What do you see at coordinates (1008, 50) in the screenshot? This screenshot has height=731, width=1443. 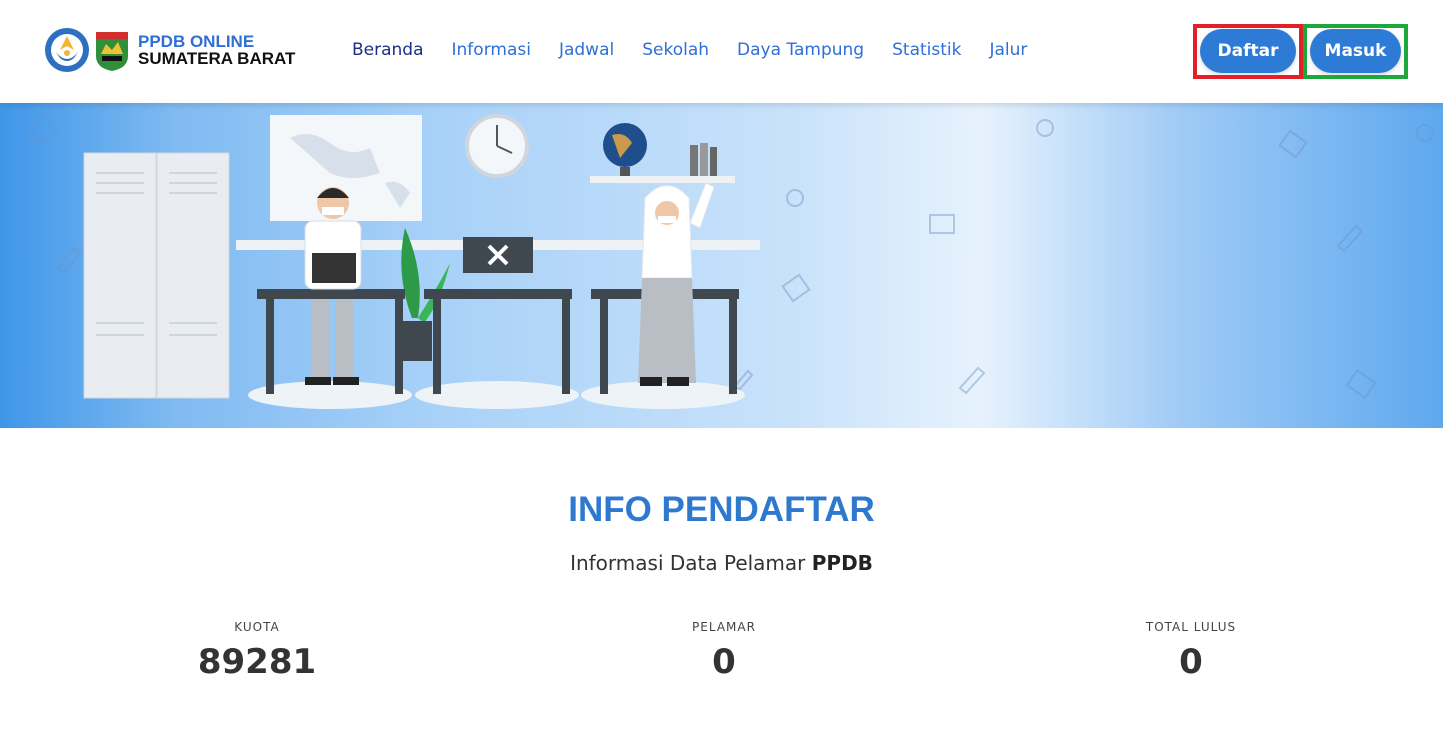 I see `nav-jalur: Jalur` at bounding box center [1008, 50].